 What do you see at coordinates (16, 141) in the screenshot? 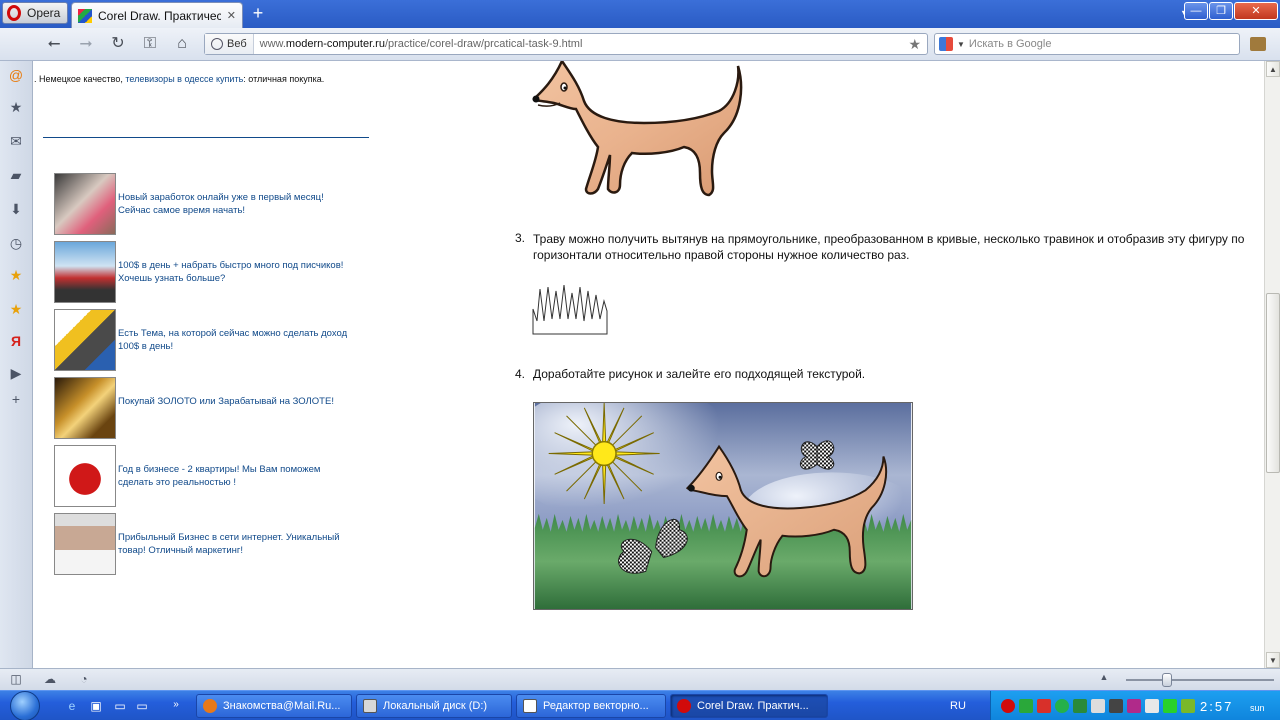
I see `envelope-icon: ✉` at bounding box center [16, 141].